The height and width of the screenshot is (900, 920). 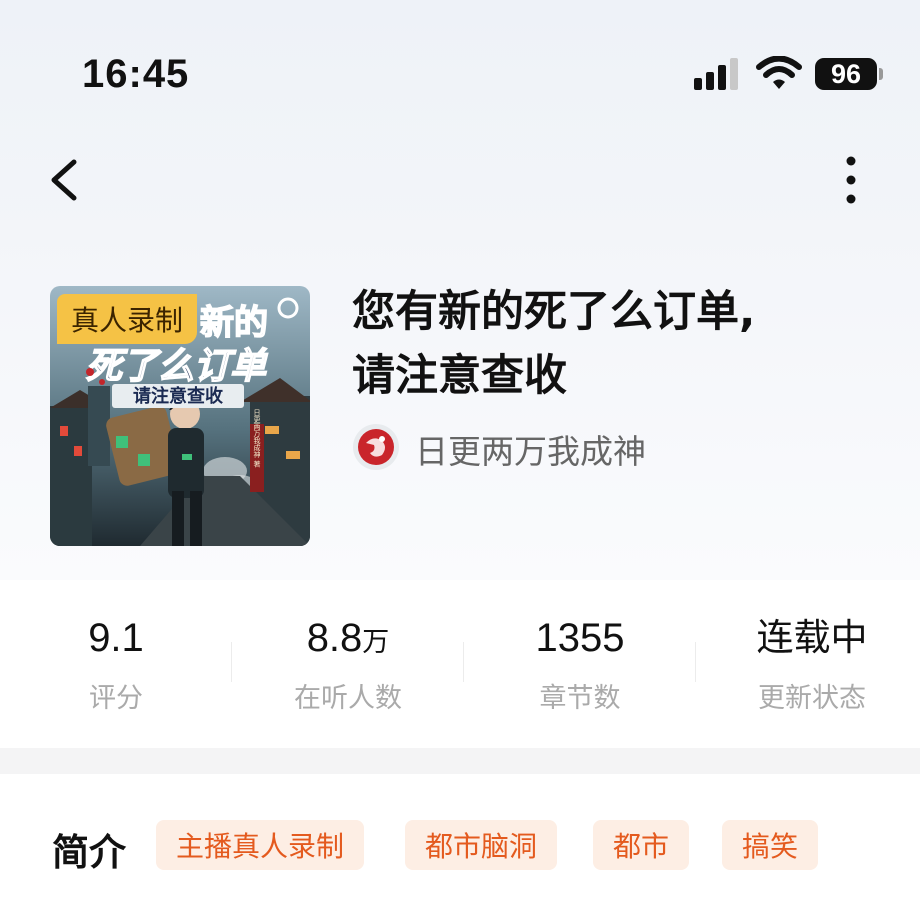 What do you see at coordinates (716, 74) in the screenshot?
I see `cellular-signal-icon` at bounding box center [716, 74].